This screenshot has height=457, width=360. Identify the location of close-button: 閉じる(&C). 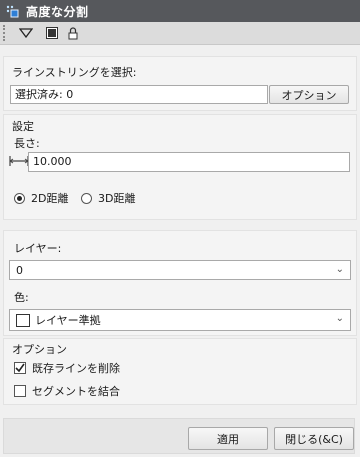
(314, 438).